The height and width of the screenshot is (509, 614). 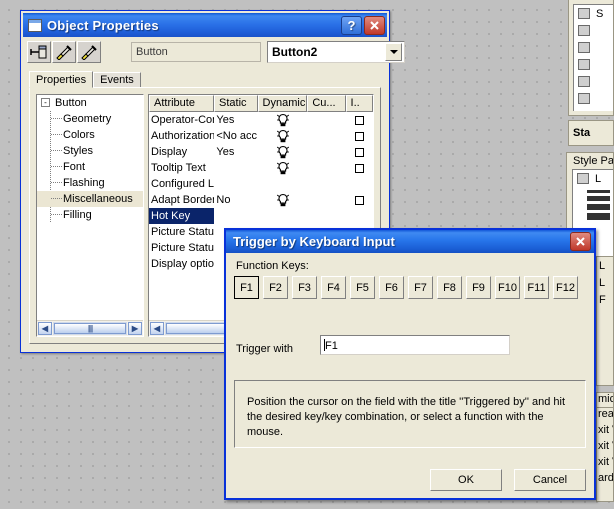 I want to click on function-key-f2: F2, so click(x=275, y=287).